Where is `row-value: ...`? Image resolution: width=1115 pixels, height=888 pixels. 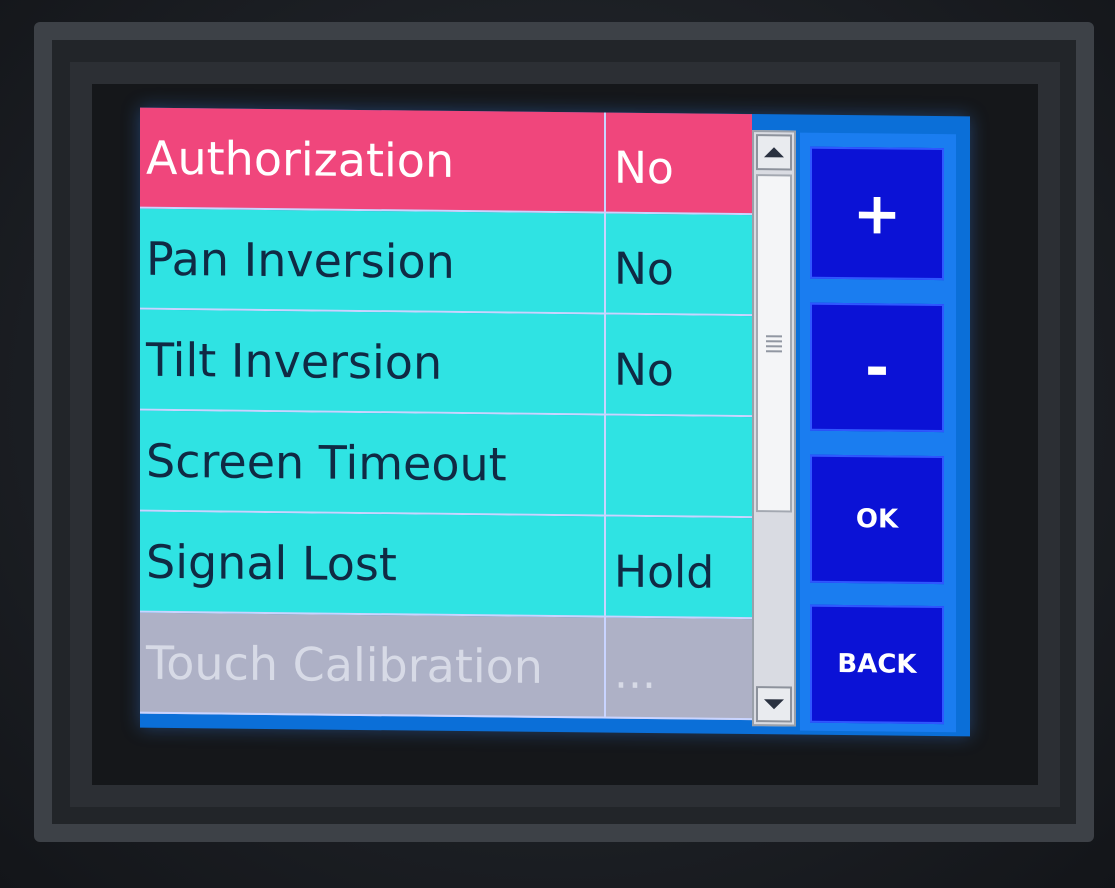 row-value: ... is located at coordinates (635, 673).